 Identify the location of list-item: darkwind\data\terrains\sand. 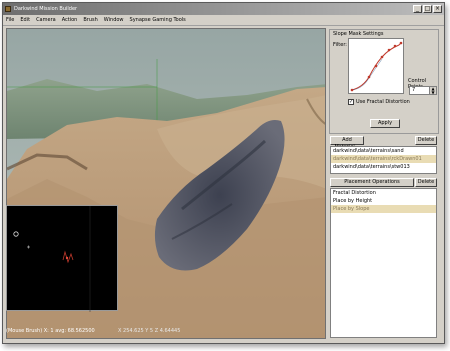
(383, 151).